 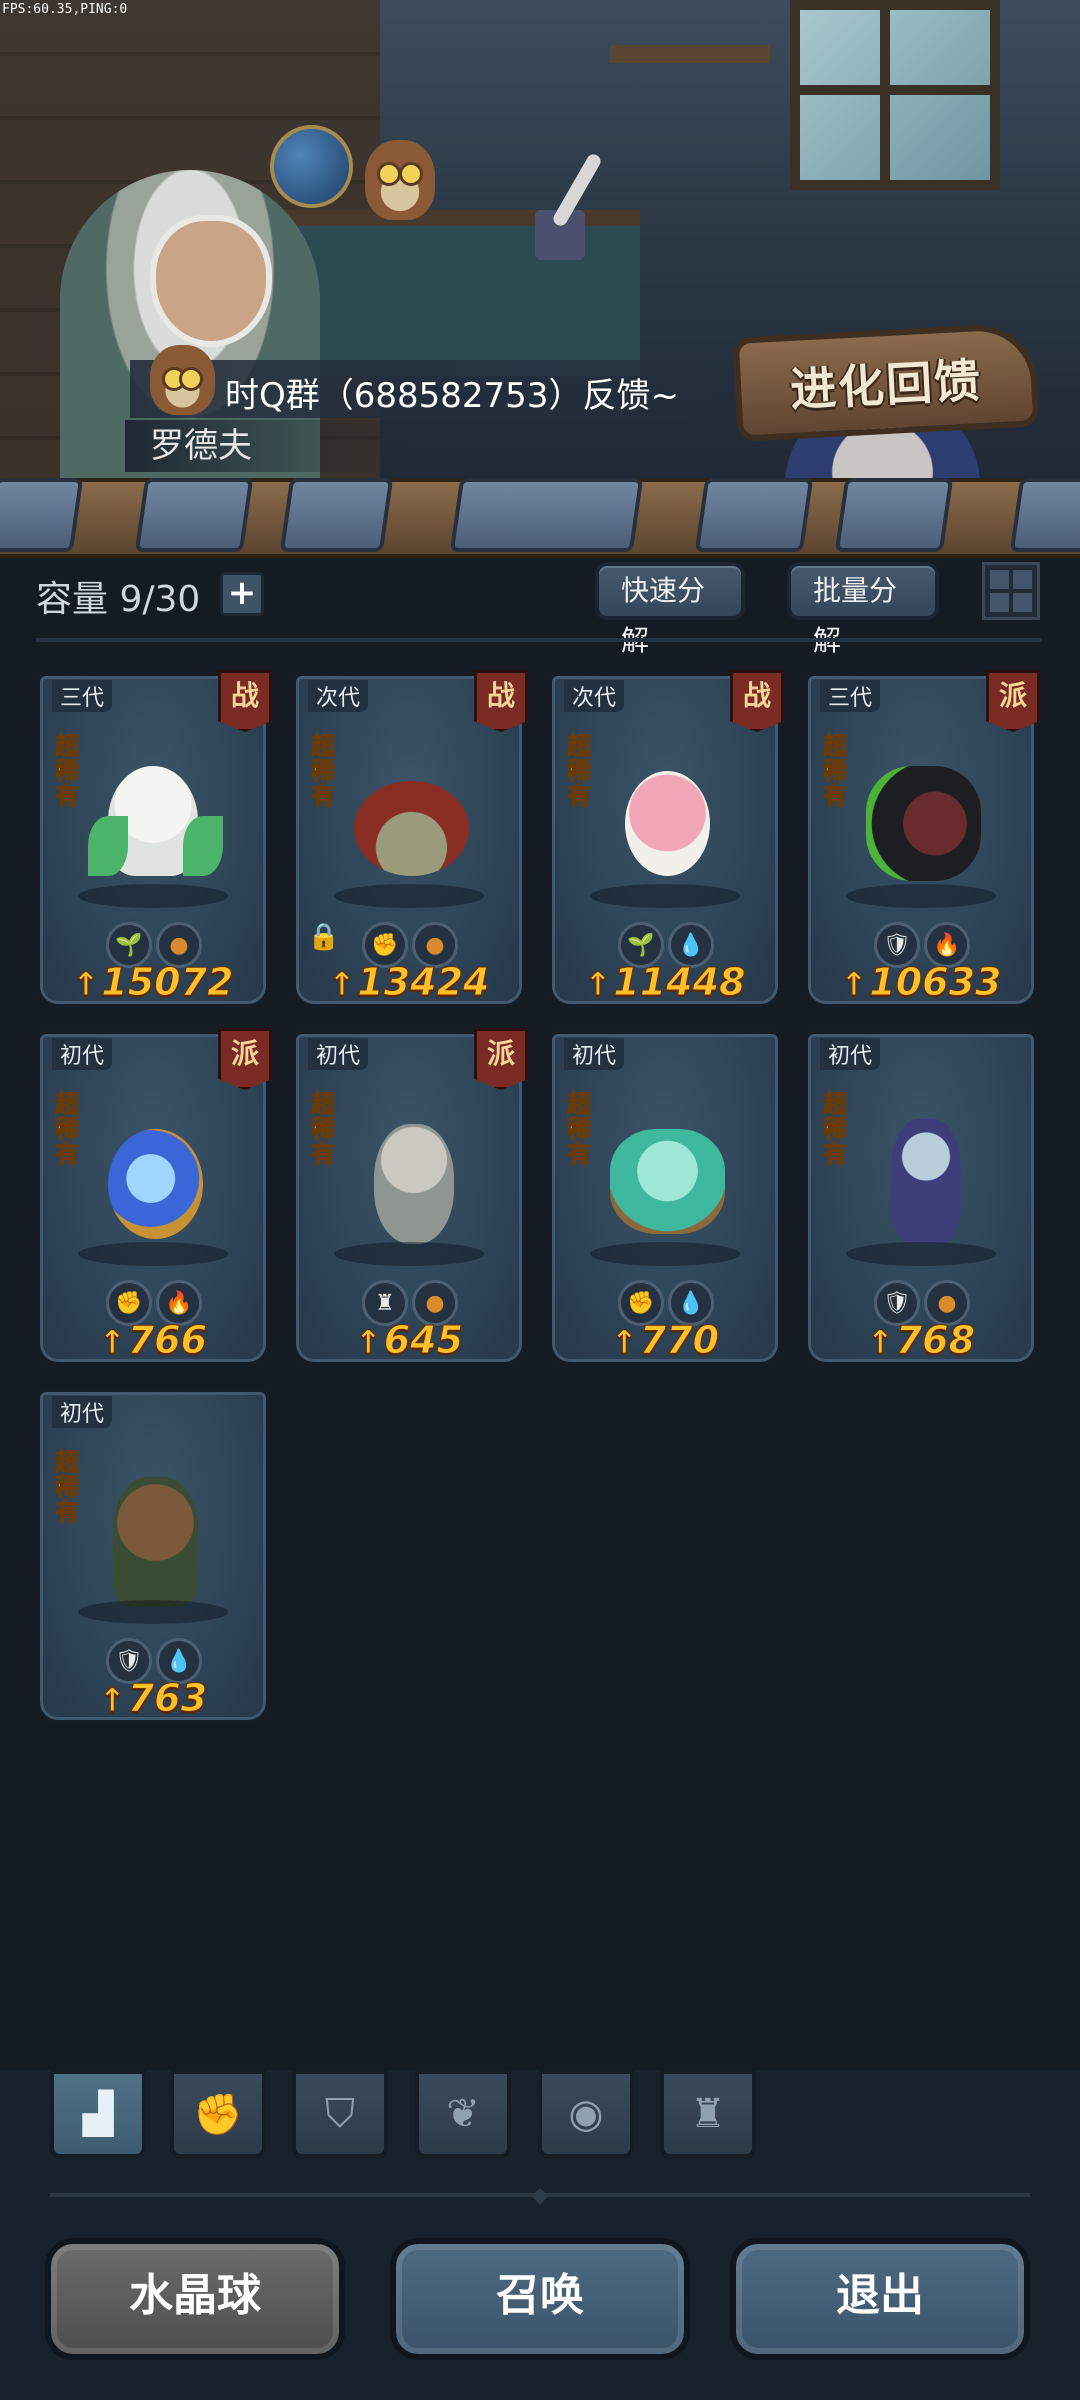 I want to click on tower-icon: ♜, so click(x=708, y=2114).